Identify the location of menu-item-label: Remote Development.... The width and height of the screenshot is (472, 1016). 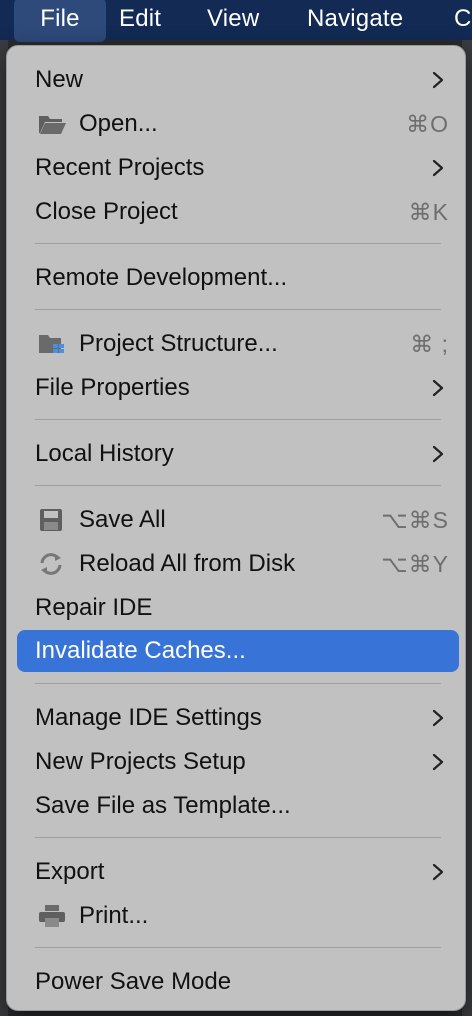
(161, 277).